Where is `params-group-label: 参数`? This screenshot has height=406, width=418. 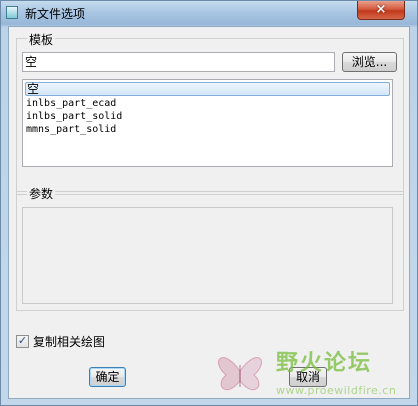
params-group-label: 参数 is located at coordinates (41, 193).